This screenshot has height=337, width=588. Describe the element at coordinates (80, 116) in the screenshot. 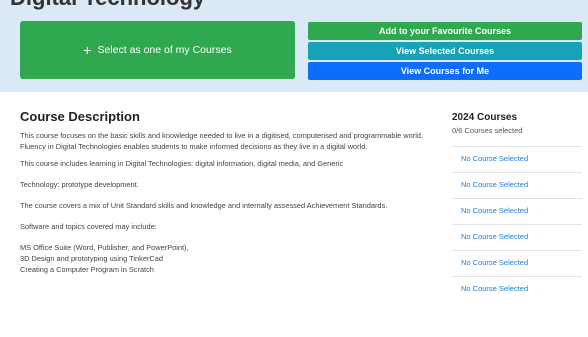

I see `course-description-heading: Course Description` at that location.